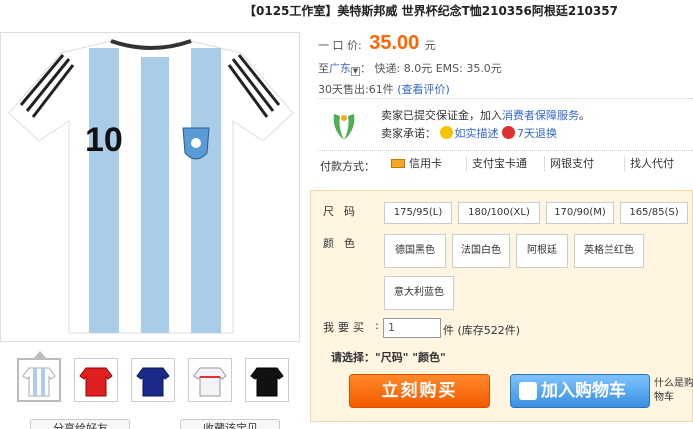  What do you see at coordinates (40, 354) in the screenshot?
I see `thumbnail-pointer` at bounding box center [40, 354].